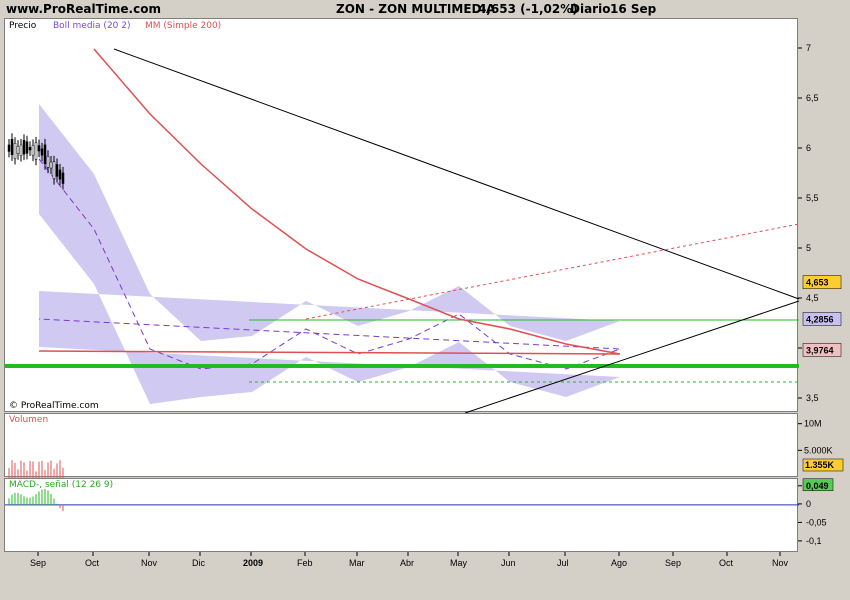 The width and height of the screenshot is (850, 600). I want to click on last-volume-label: 1.355K, so click(820, 465).